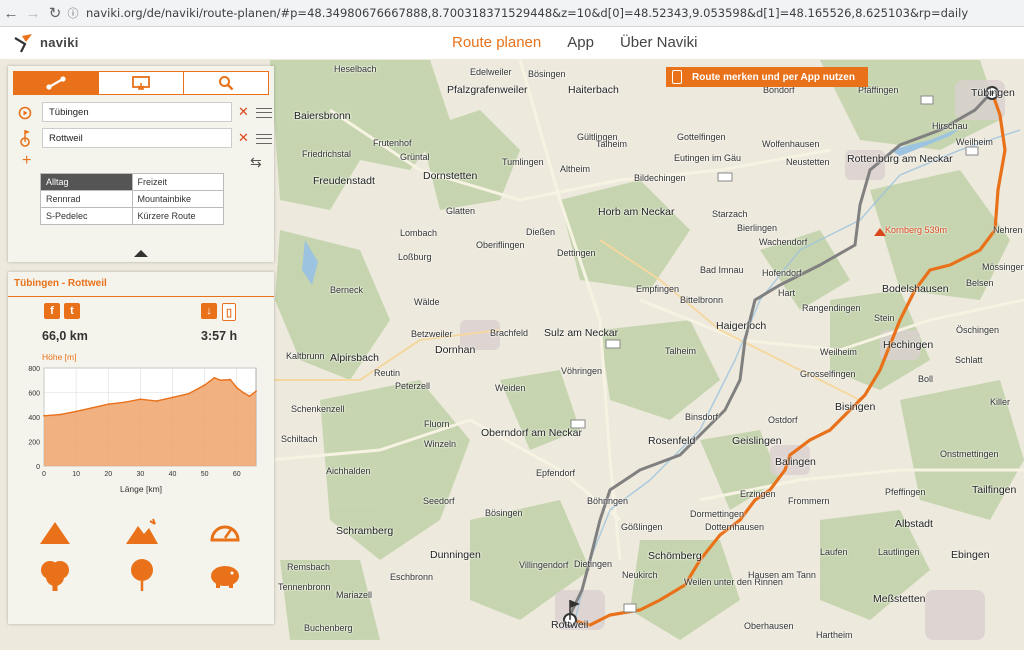 The height and width of the screenshot is (650, 1024). I want to click on place-label: Bisingen, so click(855, 407).